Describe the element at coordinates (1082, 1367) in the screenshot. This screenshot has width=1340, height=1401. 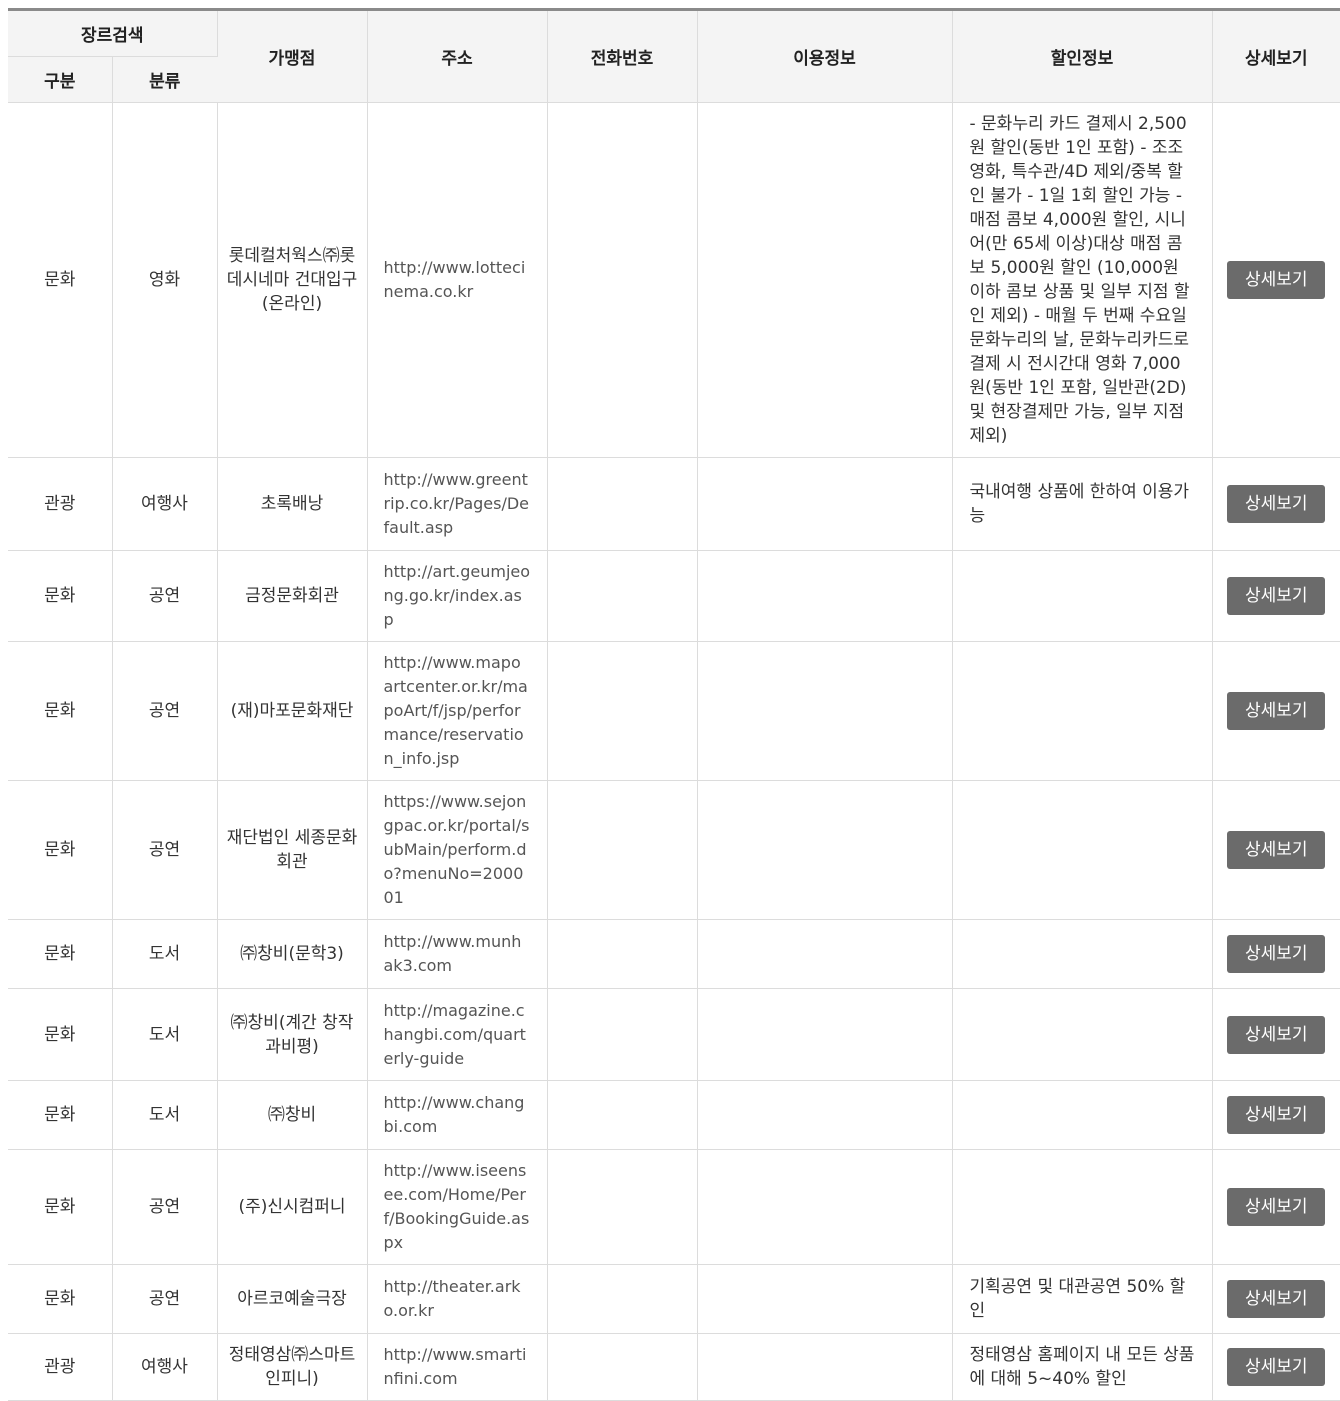
I see `row-discount-info: 정태영삼 홈페이지 내 모든 상품에 대해 5~40% 할인` at that location.